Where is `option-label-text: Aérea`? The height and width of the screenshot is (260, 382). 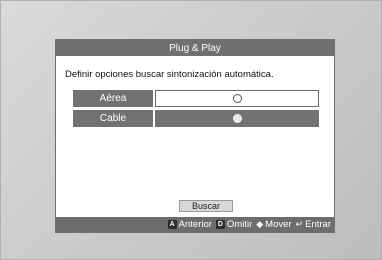
option-label-text: Aérea is located at coordinates (113, 98).